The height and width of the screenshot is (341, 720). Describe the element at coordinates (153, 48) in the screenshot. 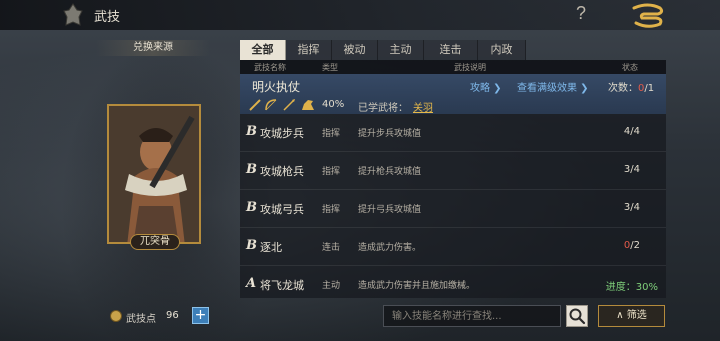

I see `exchange-source-button: 兑换来源` at that location.